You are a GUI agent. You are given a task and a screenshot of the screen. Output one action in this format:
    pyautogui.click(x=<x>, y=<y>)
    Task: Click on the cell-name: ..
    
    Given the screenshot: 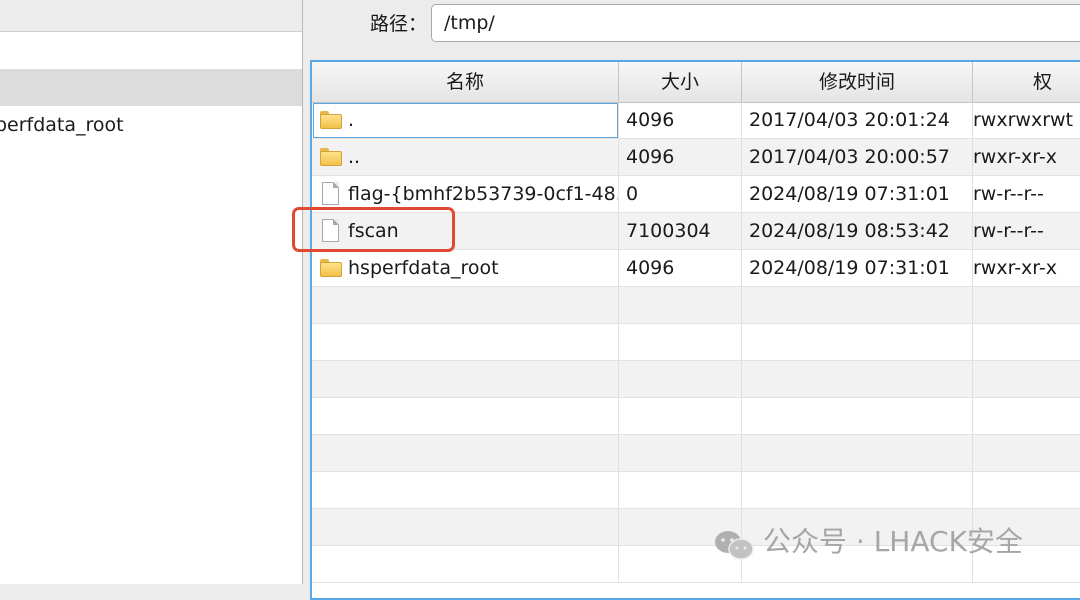 What is the action you would take?
    pyautogui.click(x=465, y=157)
    